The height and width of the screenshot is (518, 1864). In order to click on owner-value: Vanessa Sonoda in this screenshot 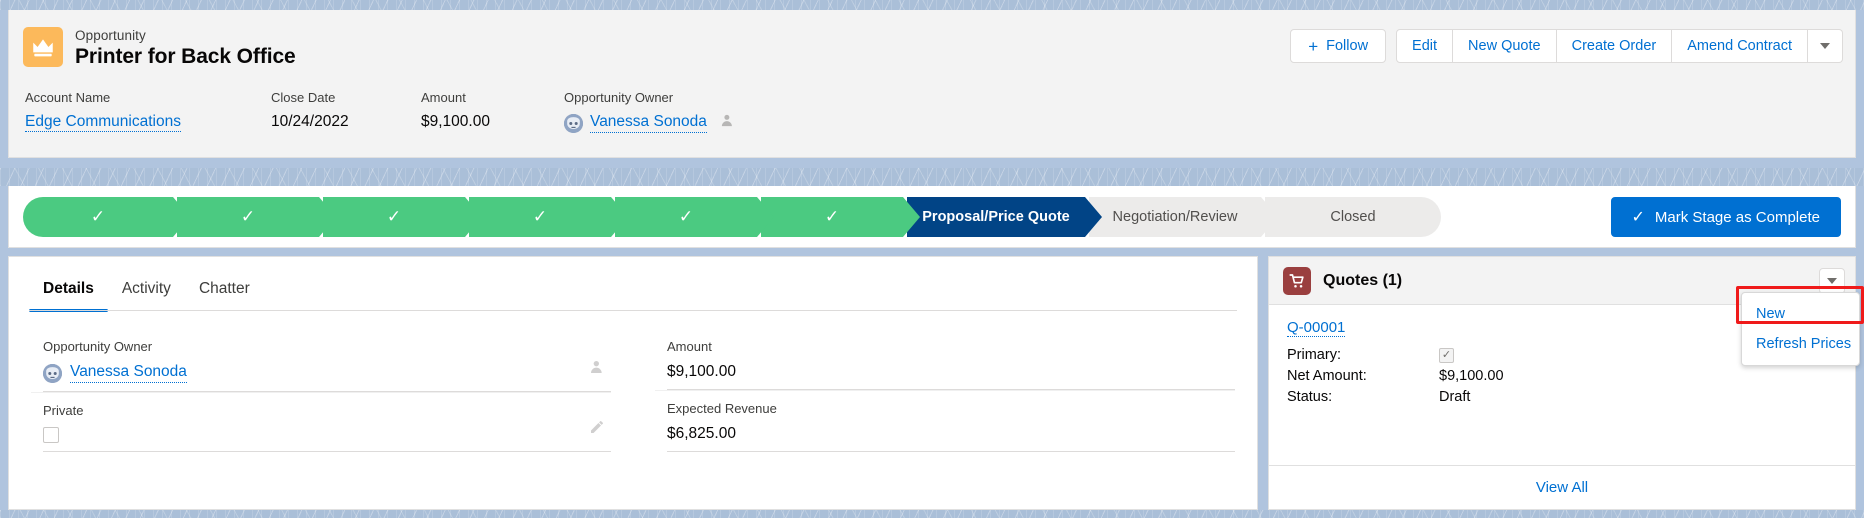, I will do `click(649, 123)`.